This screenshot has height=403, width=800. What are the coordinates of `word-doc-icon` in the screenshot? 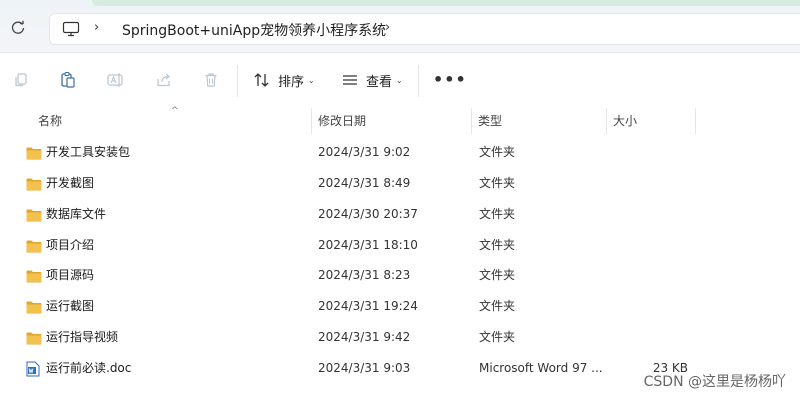 It's located at (34, 369).